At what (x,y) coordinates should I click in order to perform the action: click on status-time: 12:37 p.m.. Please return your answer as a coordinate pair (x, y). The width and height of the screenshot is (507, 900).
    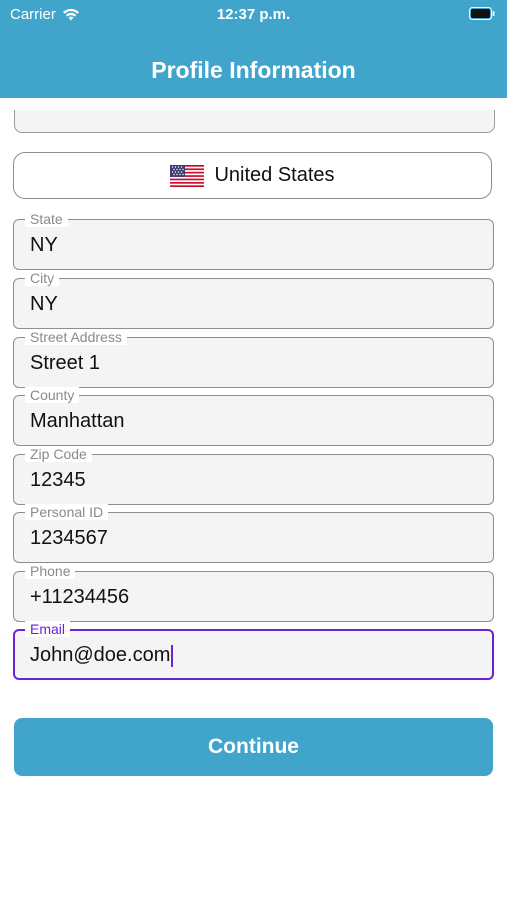
    Looking at the image, I should click on (253, 14).